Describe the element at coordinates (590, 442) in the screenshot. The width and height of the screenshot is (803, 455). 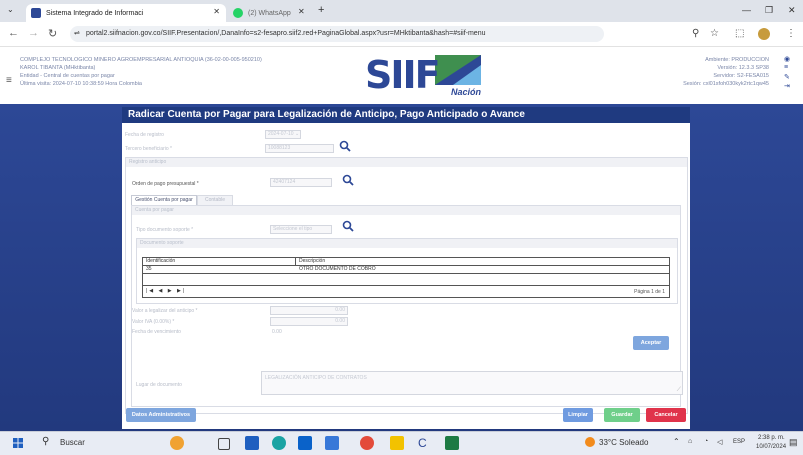
I see `weather-icon` at that location.